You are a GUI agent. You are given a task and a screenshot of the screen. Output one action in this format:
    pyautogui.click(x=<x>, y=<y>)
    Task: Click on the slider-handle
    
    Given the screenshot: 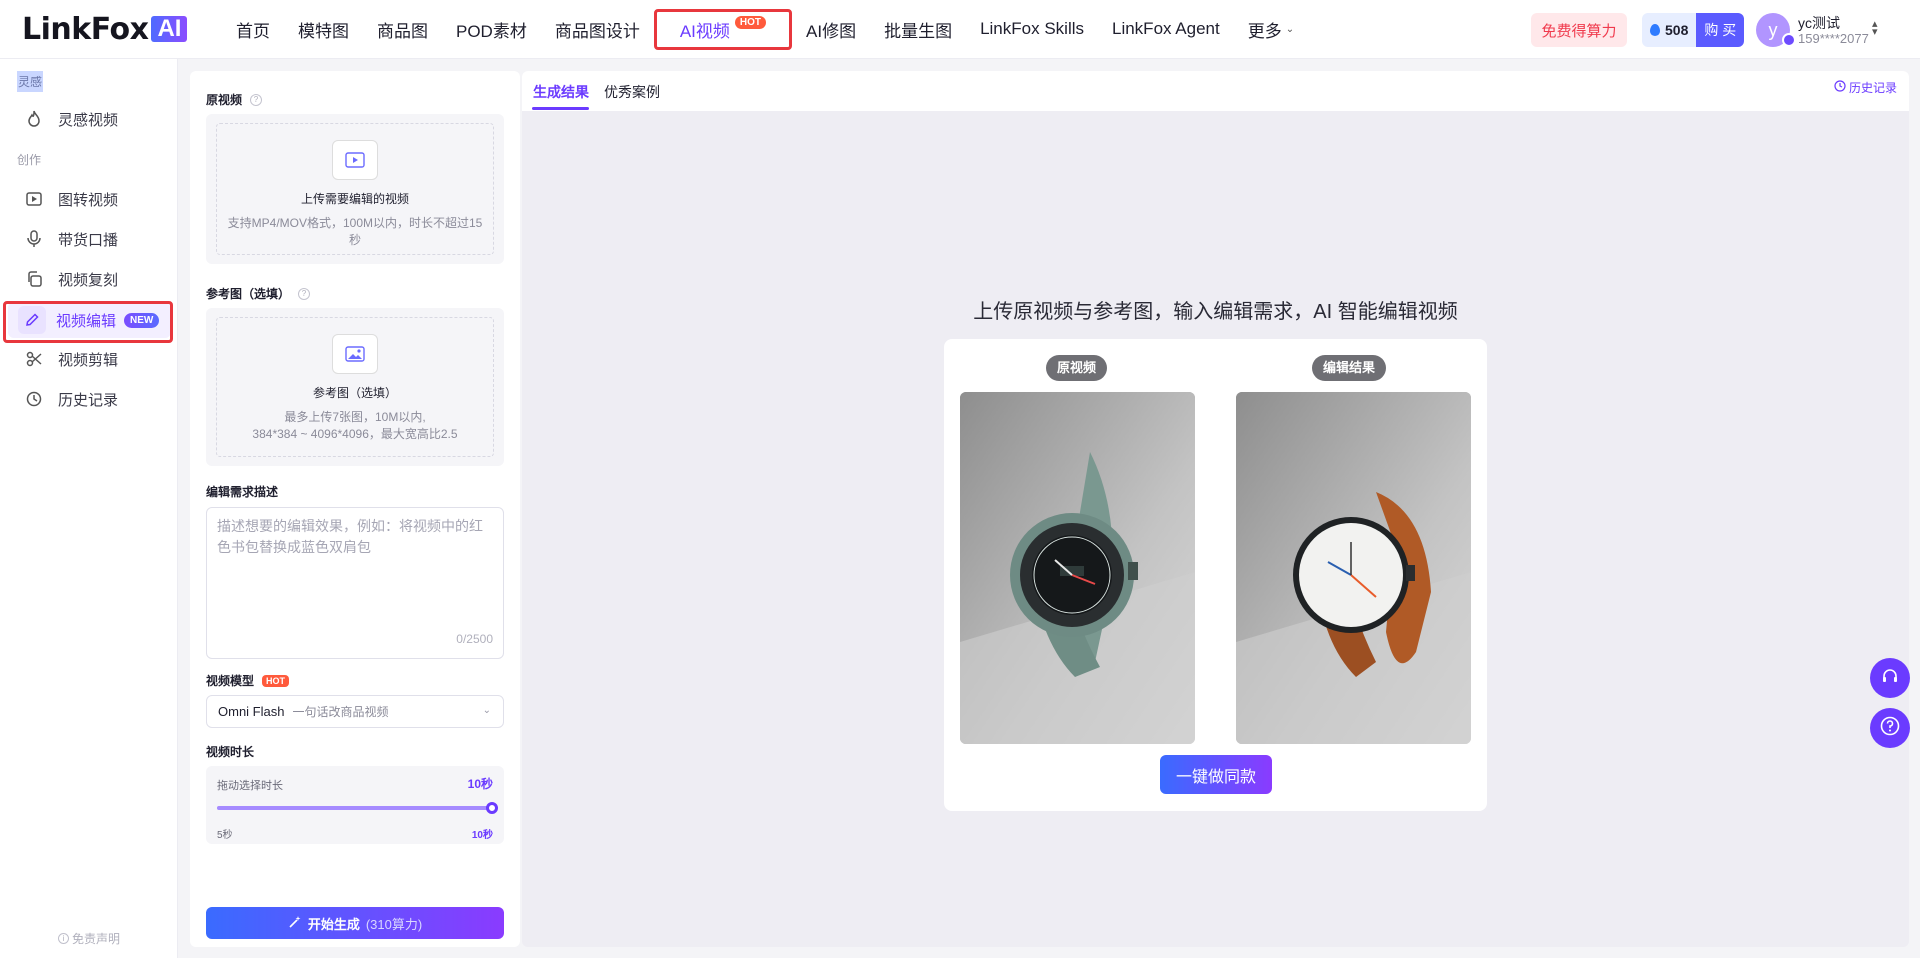 What is the action you would take?
    pyautogui.click(x=492, y=808)
    